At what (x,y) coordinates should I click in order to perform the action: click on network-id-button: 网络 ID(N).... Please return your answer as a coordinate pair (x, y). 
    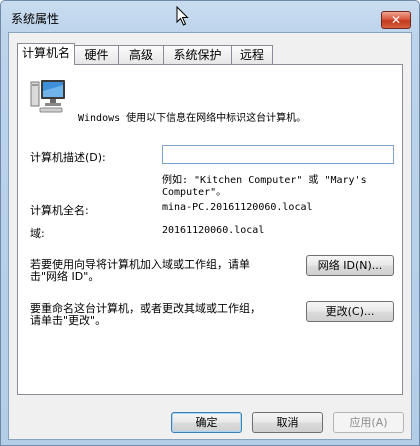
    Looking at the image, I should click on (350, 265).